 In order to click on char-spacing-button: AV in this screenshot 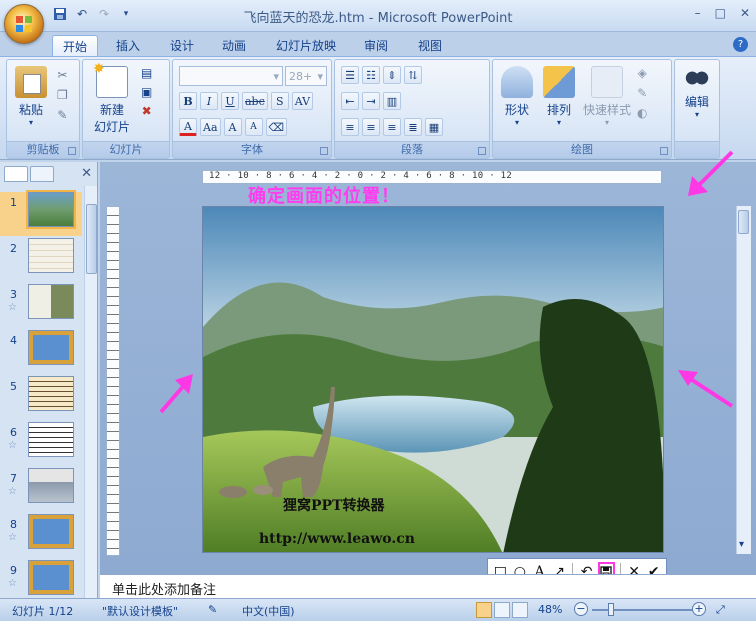, I will do `click(302, 101)`.